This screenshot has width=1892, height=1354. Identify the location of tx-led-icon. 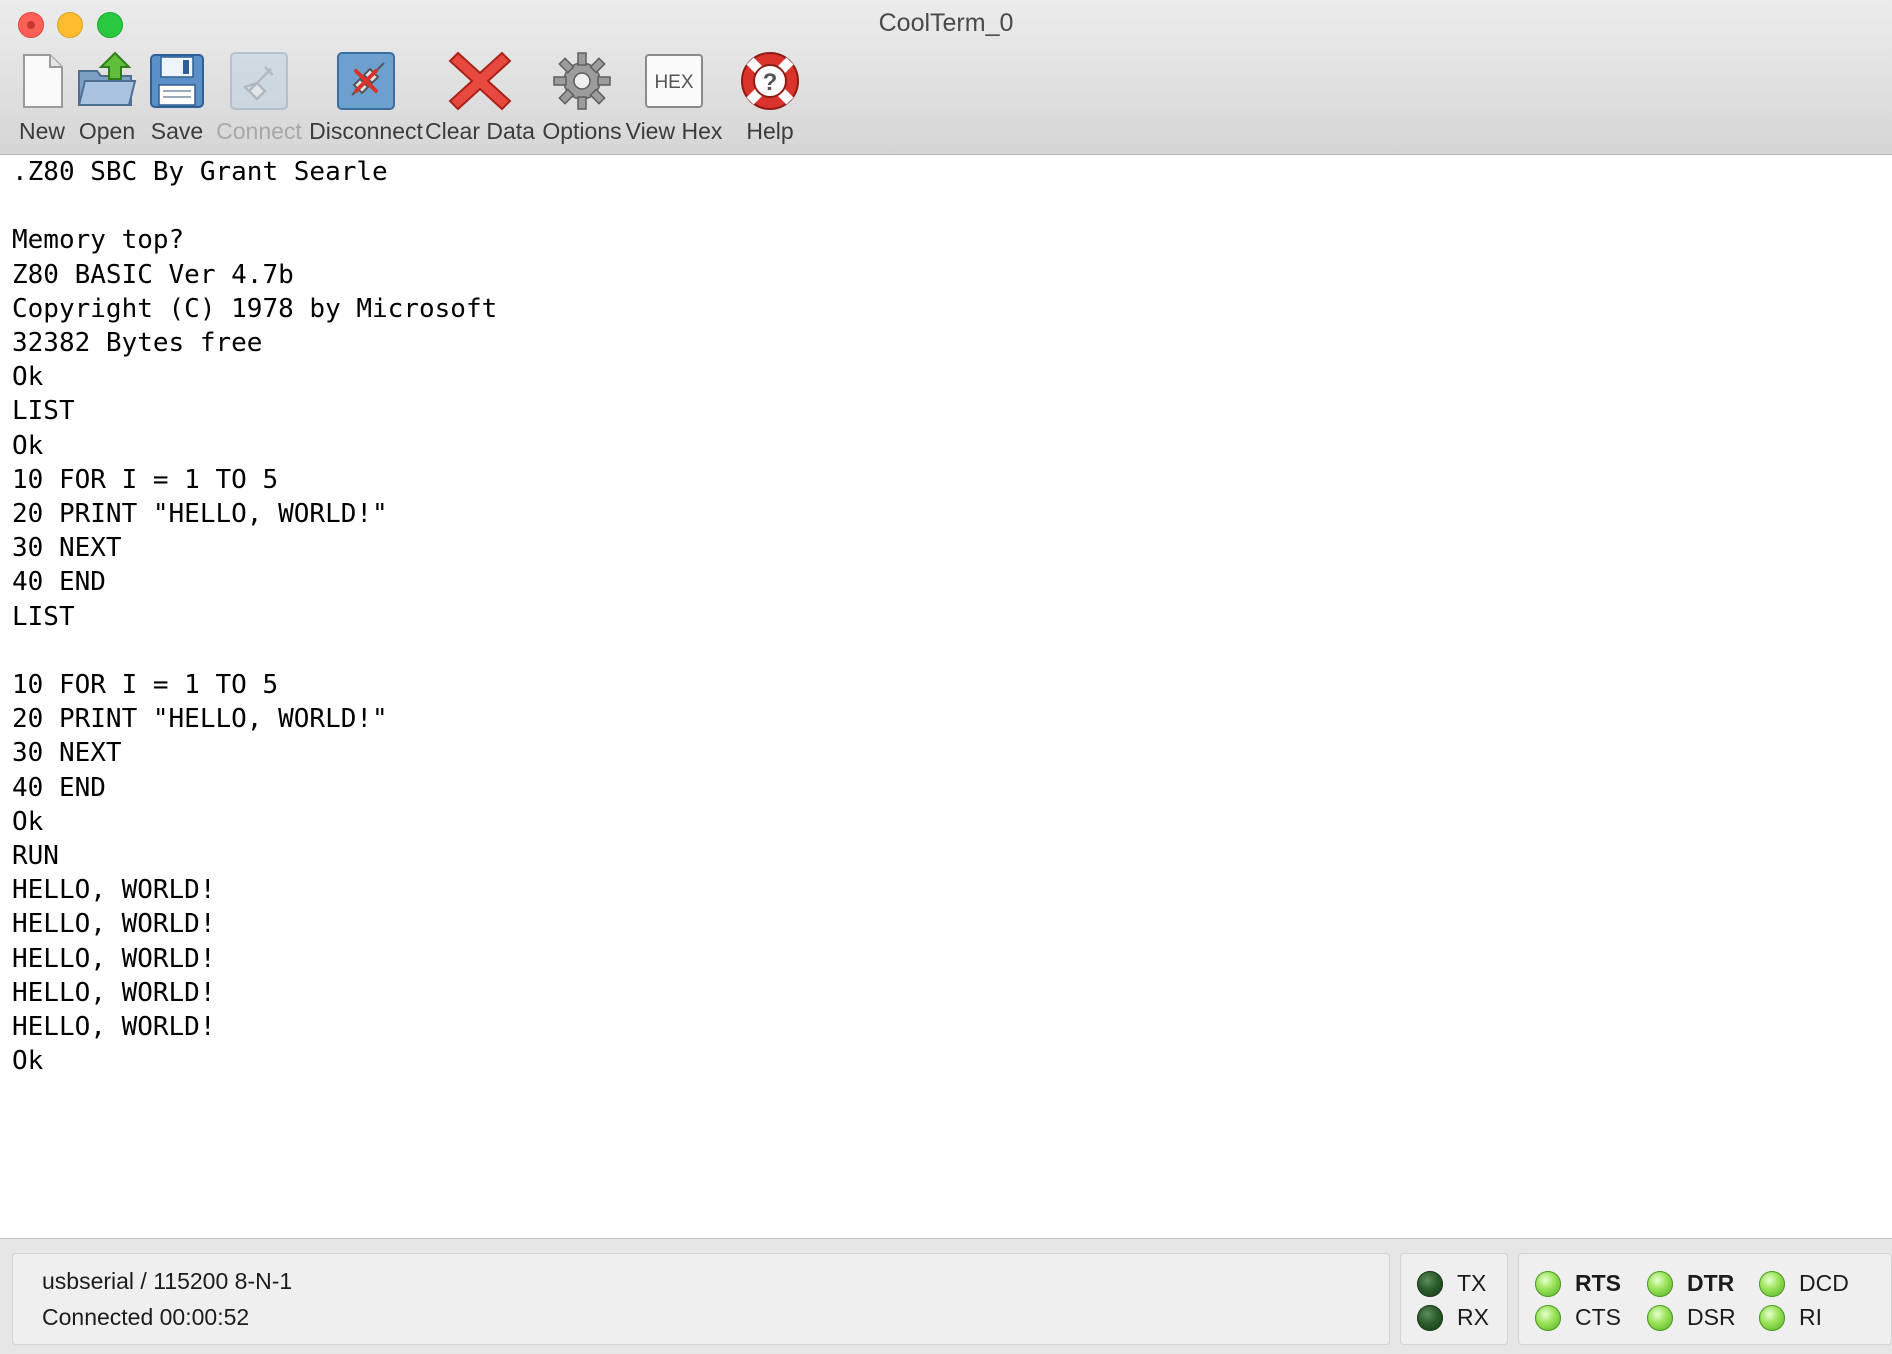
(1430, 1283).